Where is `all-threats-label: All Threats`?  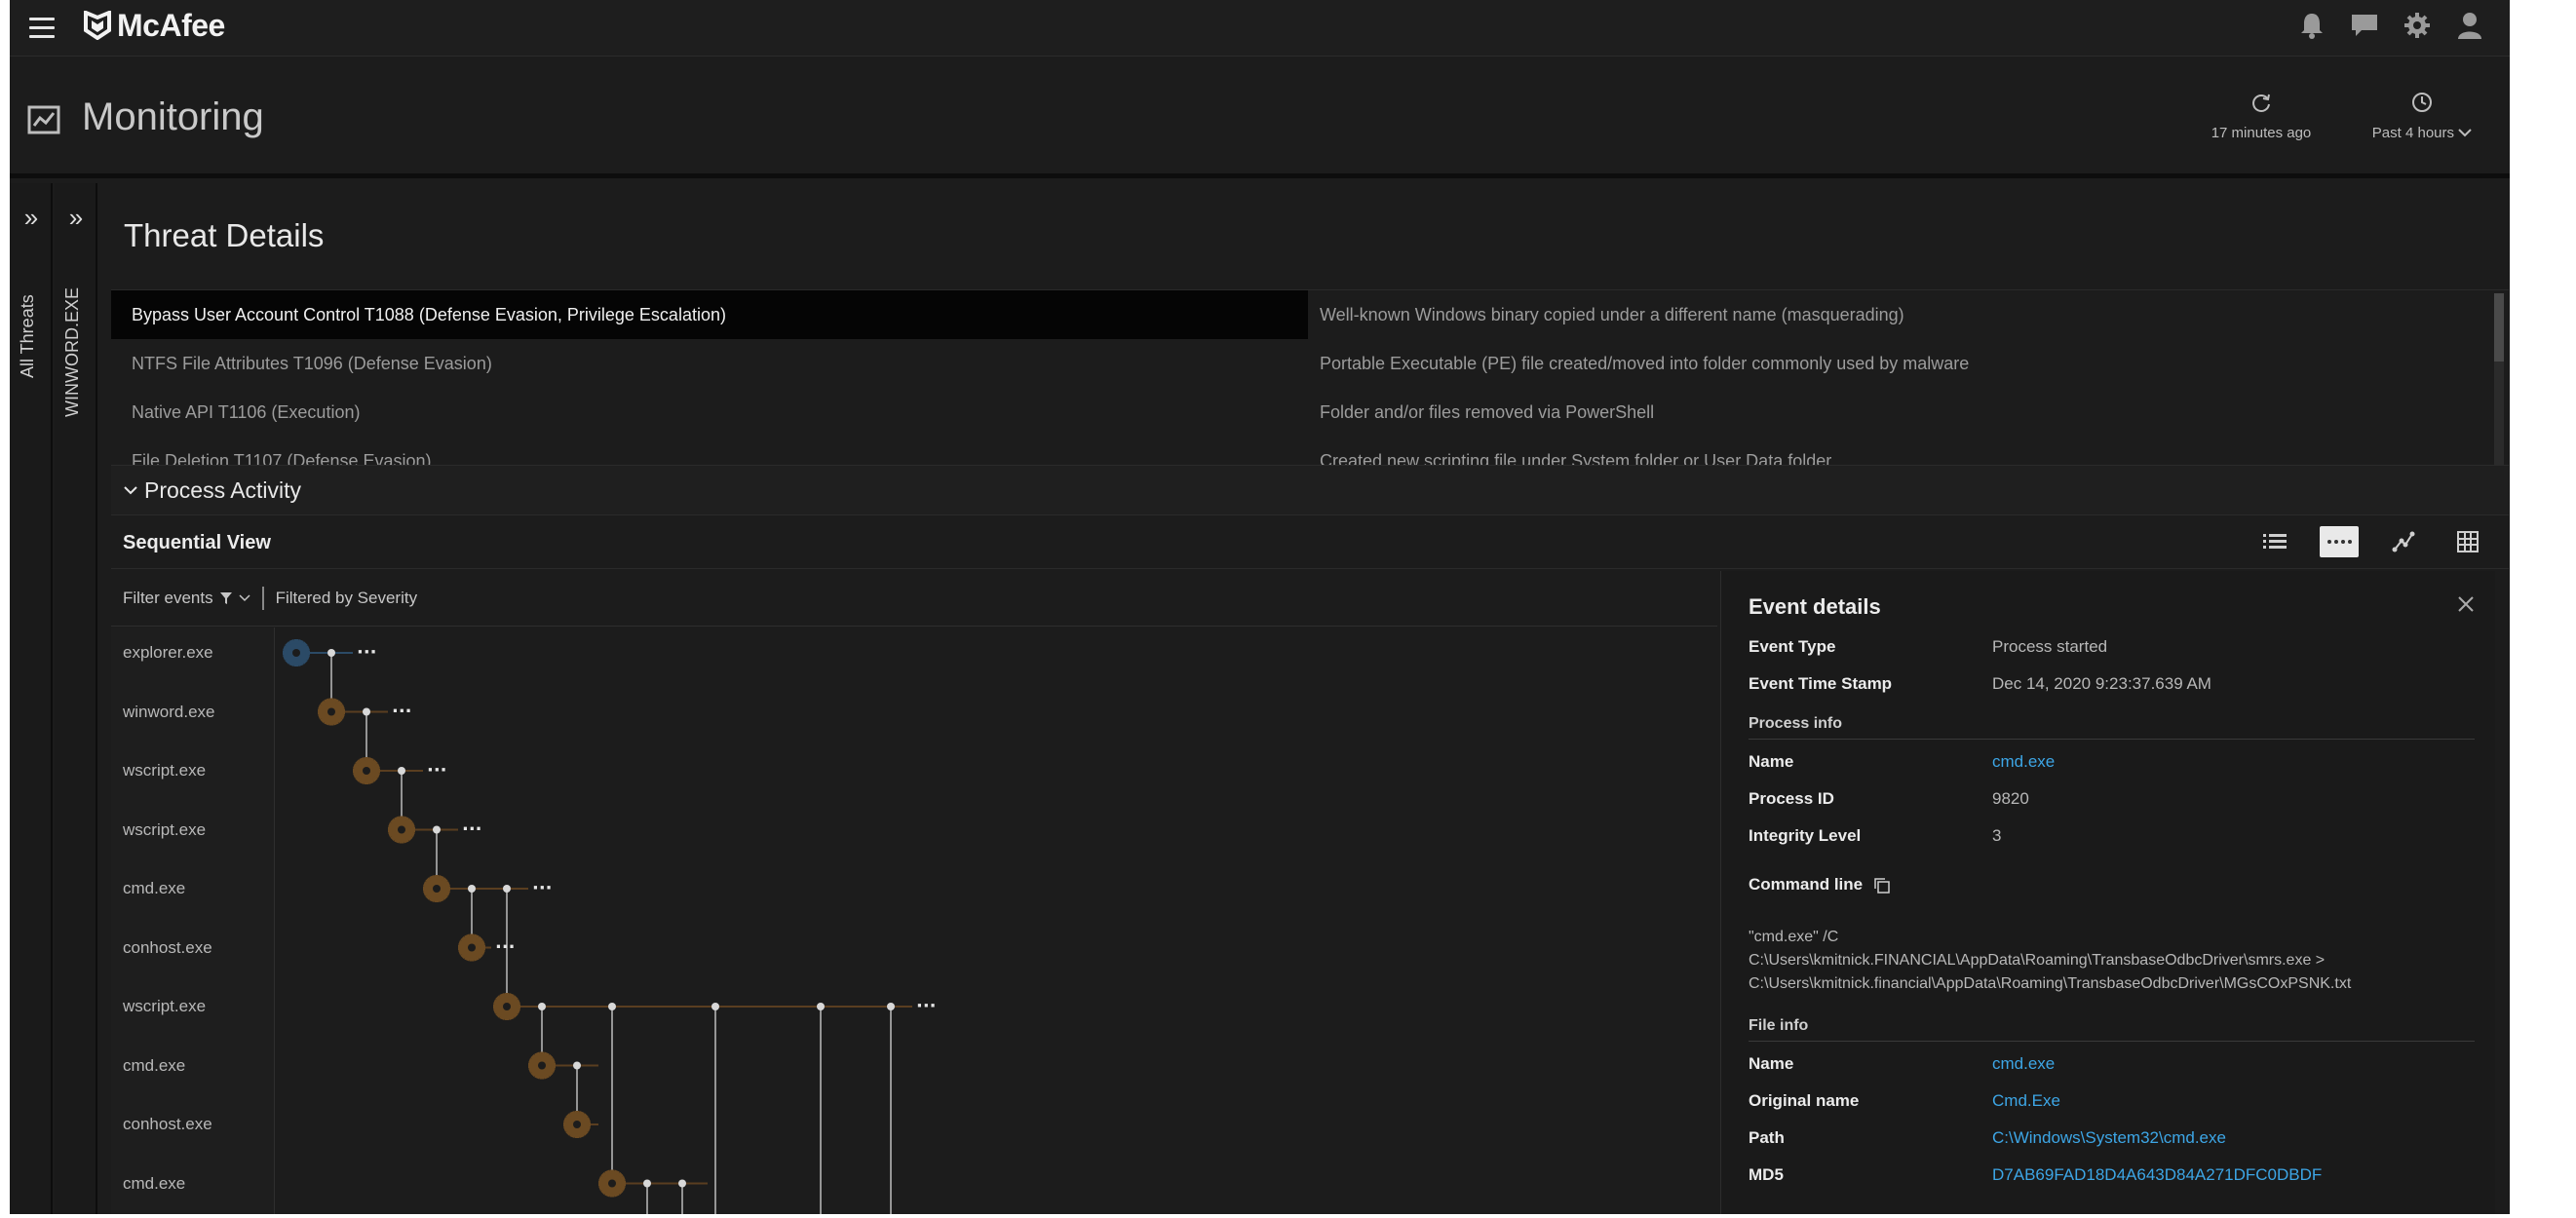
all-threats-label: All Threats is located at coordinates (28, 336).